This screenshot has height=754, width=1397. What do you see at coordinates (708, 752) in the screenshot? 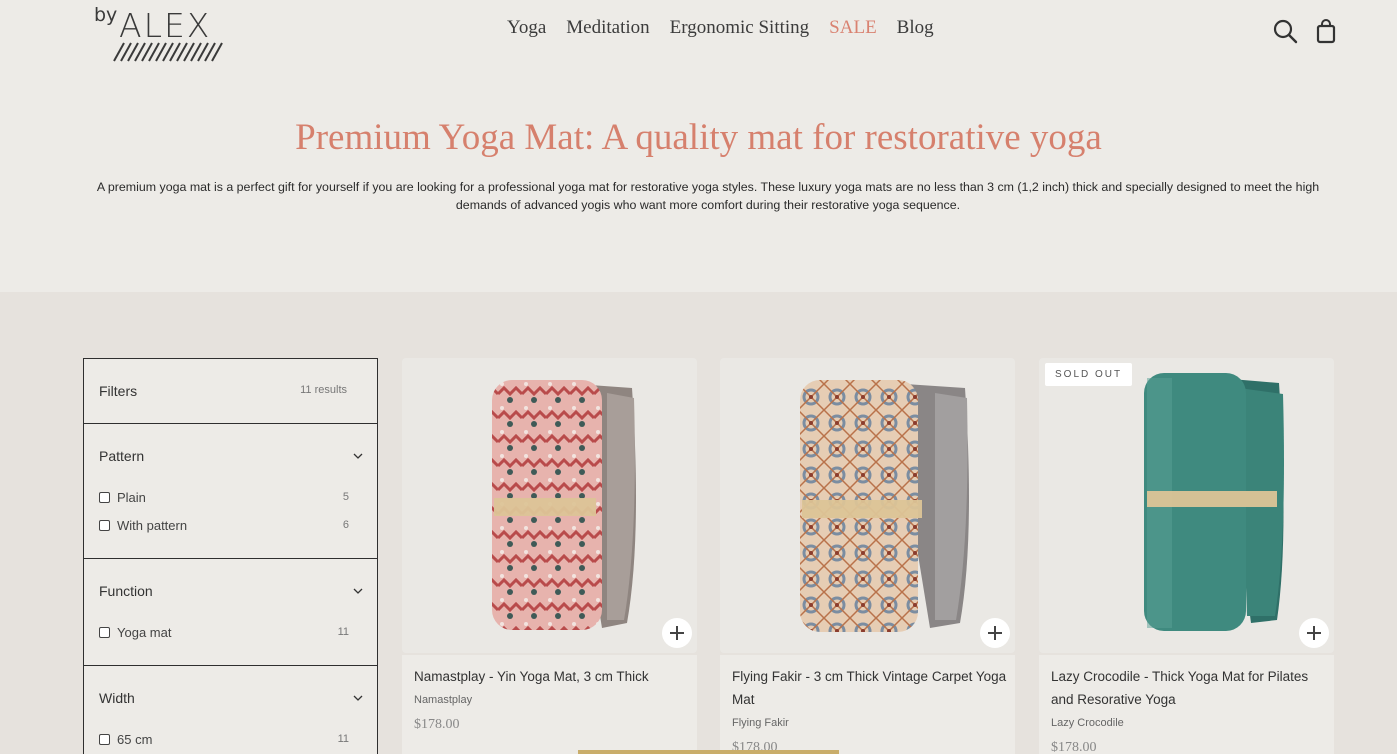
I see `bottom-popup-bar` at bounding box center [708, 752].